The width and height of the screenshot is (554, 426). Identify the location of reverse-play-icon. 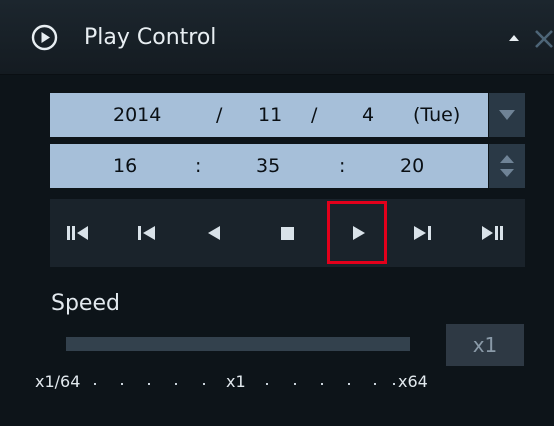
(214, 233).